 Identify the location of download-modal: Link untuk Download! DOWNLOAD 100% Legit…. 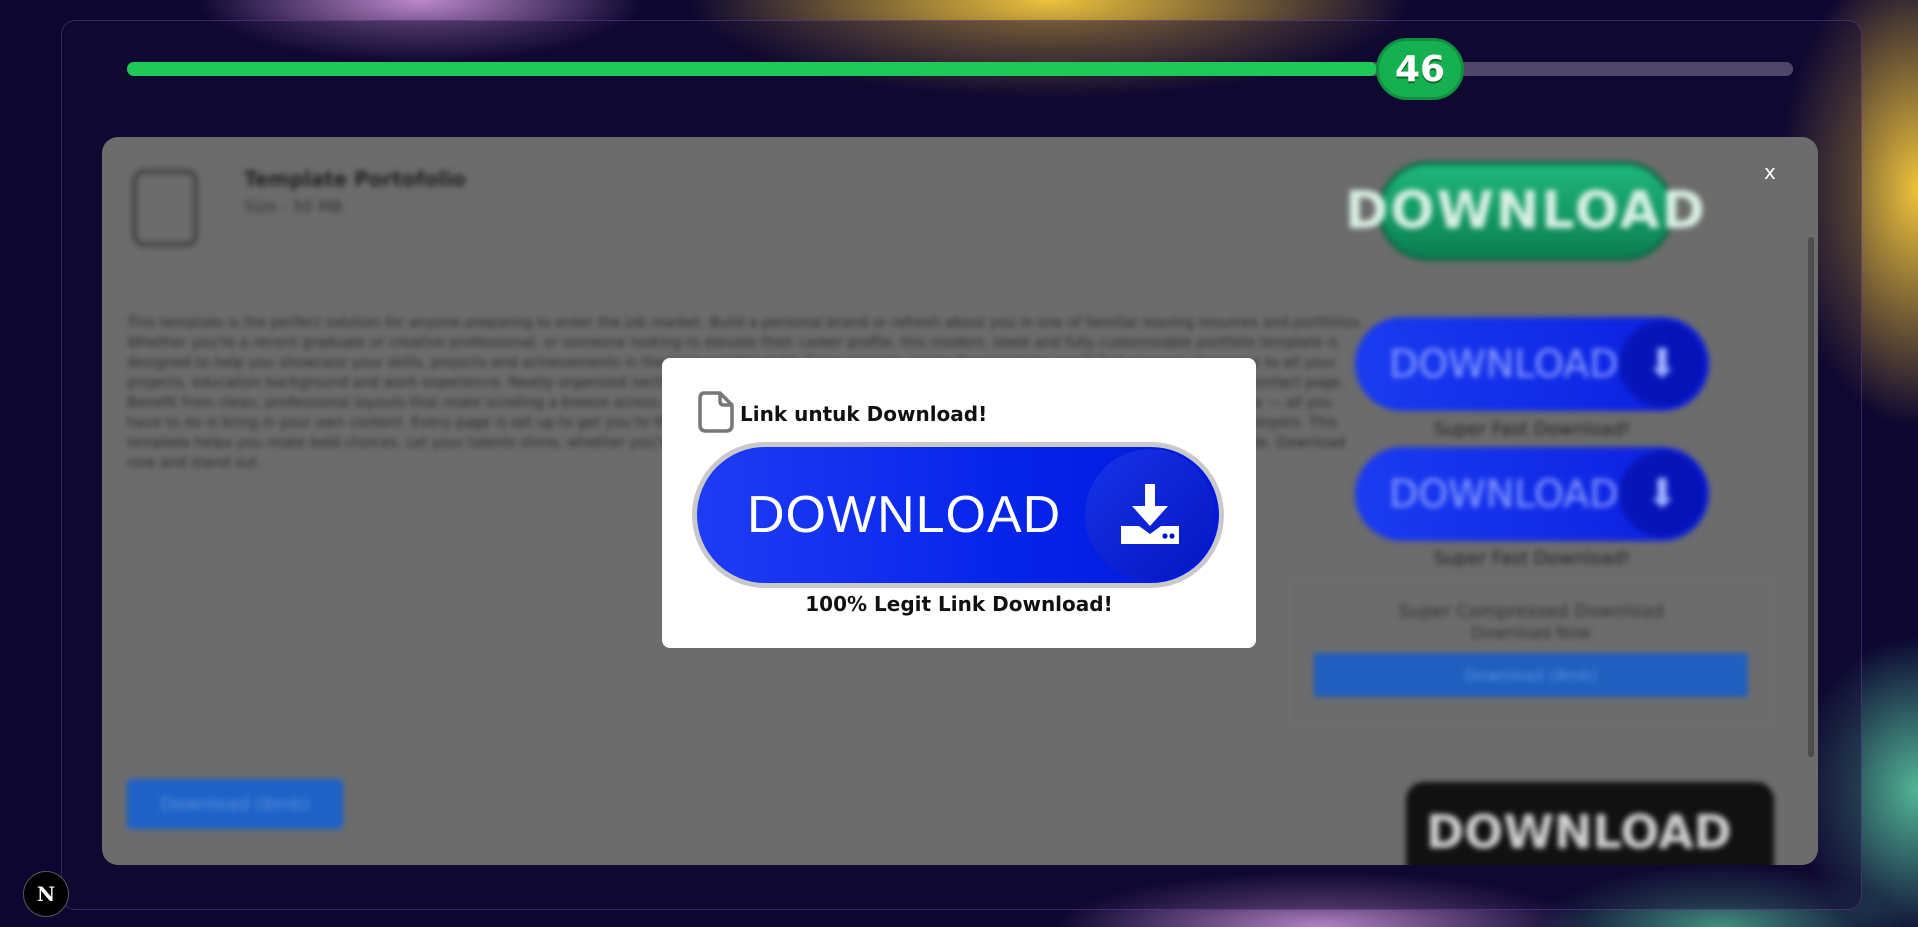
(959, 503).